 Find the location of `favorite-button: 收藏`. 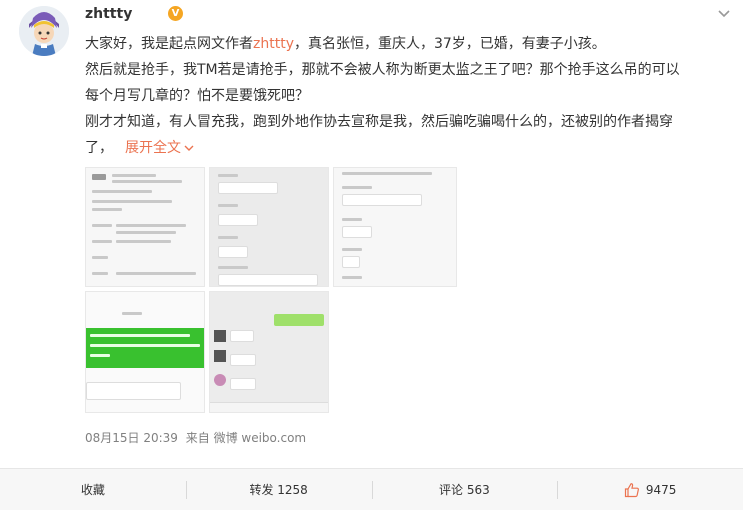

favorite-button: 收藏 is located at coordinates (93, 489).